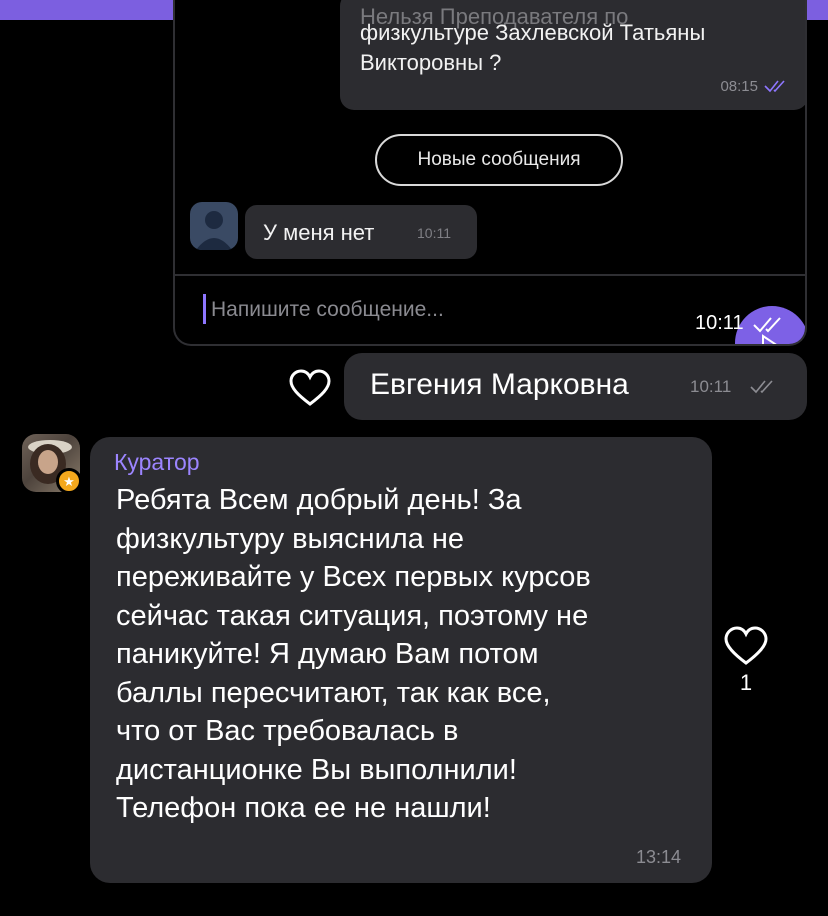 The width and height of the screenshot is (828, 916). I want to click on outgoing-message: Евгения Марковна 10:11, so click(575, 386).